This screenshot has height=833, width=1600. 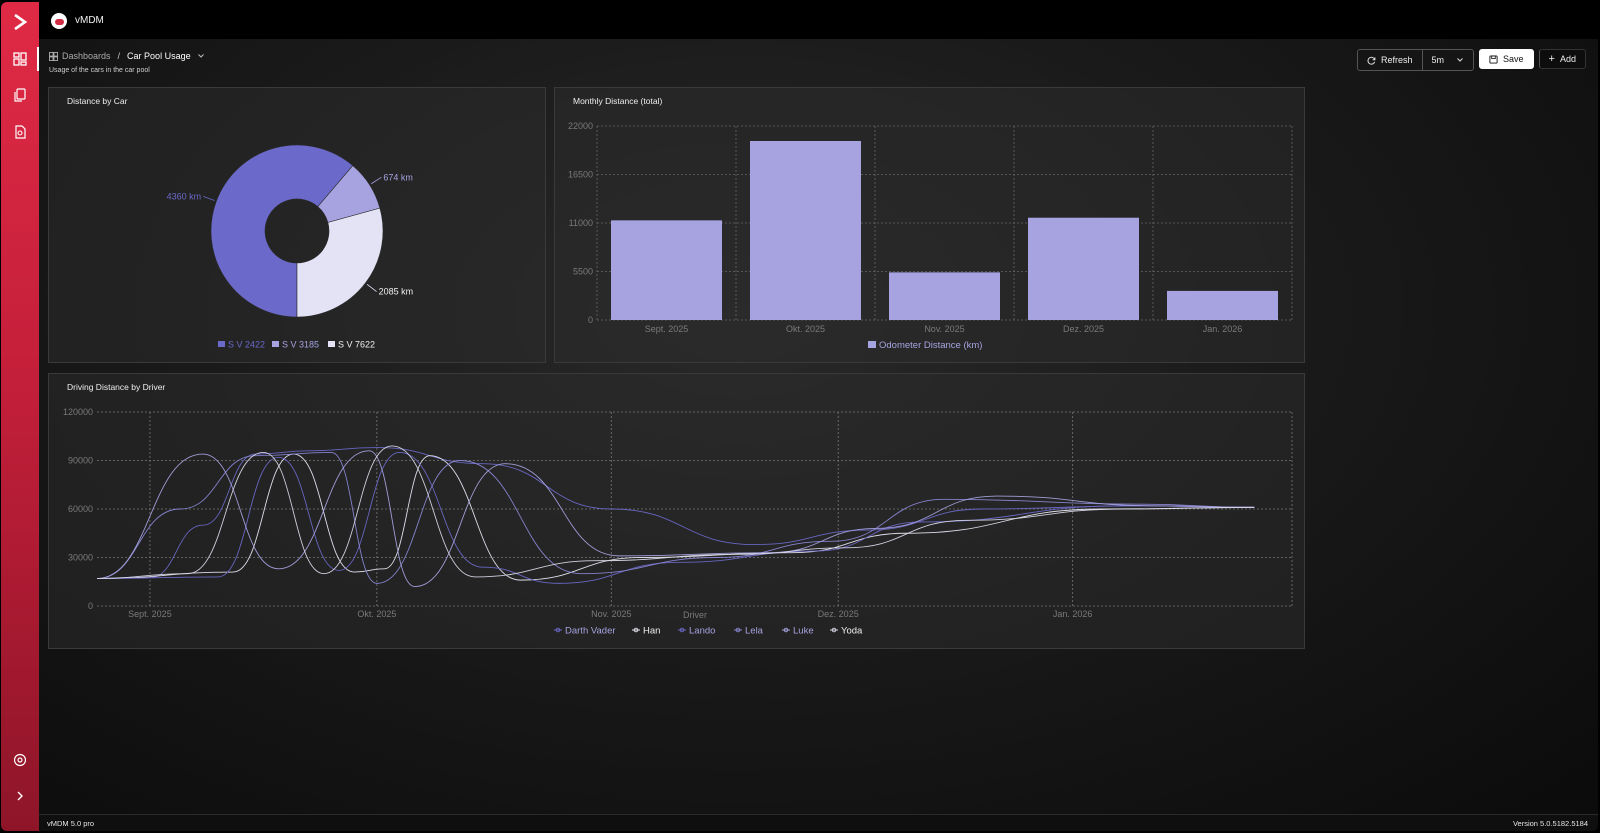 I want to click on save-button: Save, so click(x=1506, y=59).